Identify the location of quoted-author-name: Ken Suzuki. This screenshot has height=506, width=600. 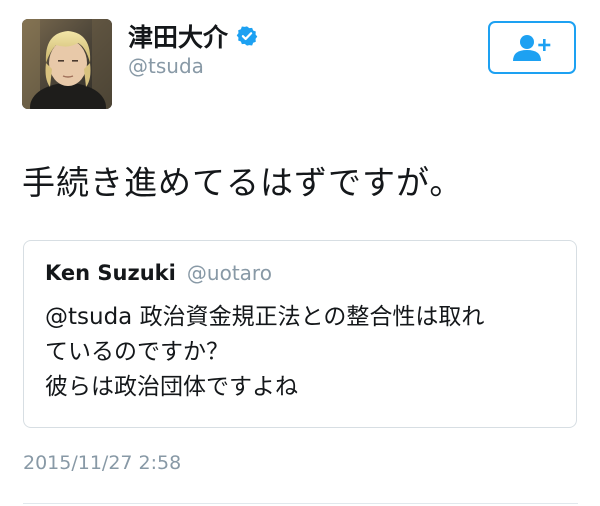
(110, 273).